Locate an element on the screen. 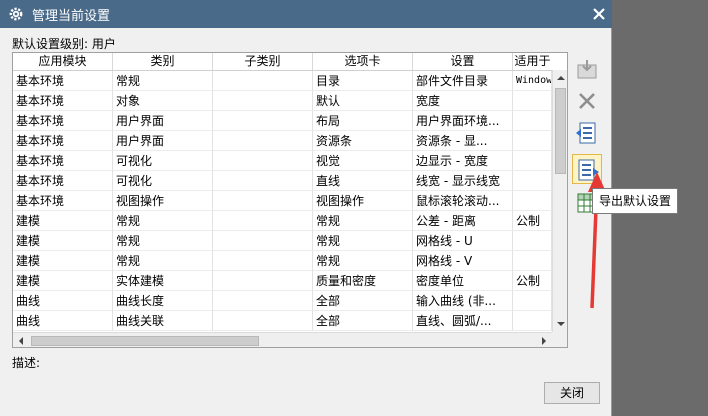 This screenshot has width=708, height=416. scroll-down-icon is located at coordinates (560, 324).